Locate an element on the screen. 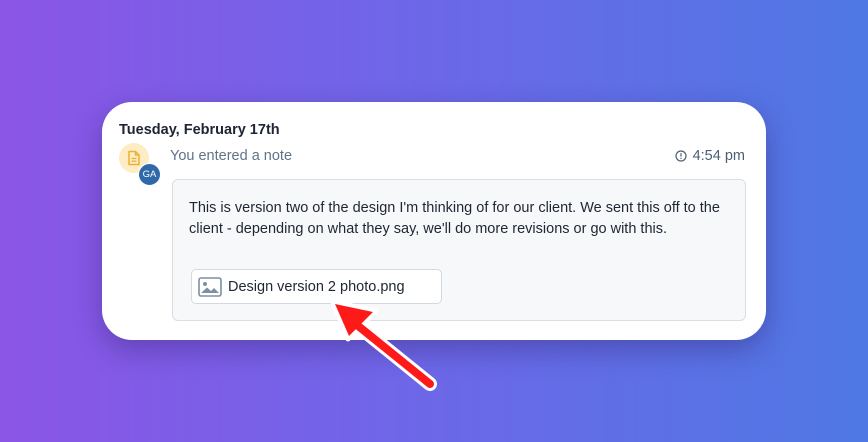  annotation-arrow is located at coordinates (385, 347).